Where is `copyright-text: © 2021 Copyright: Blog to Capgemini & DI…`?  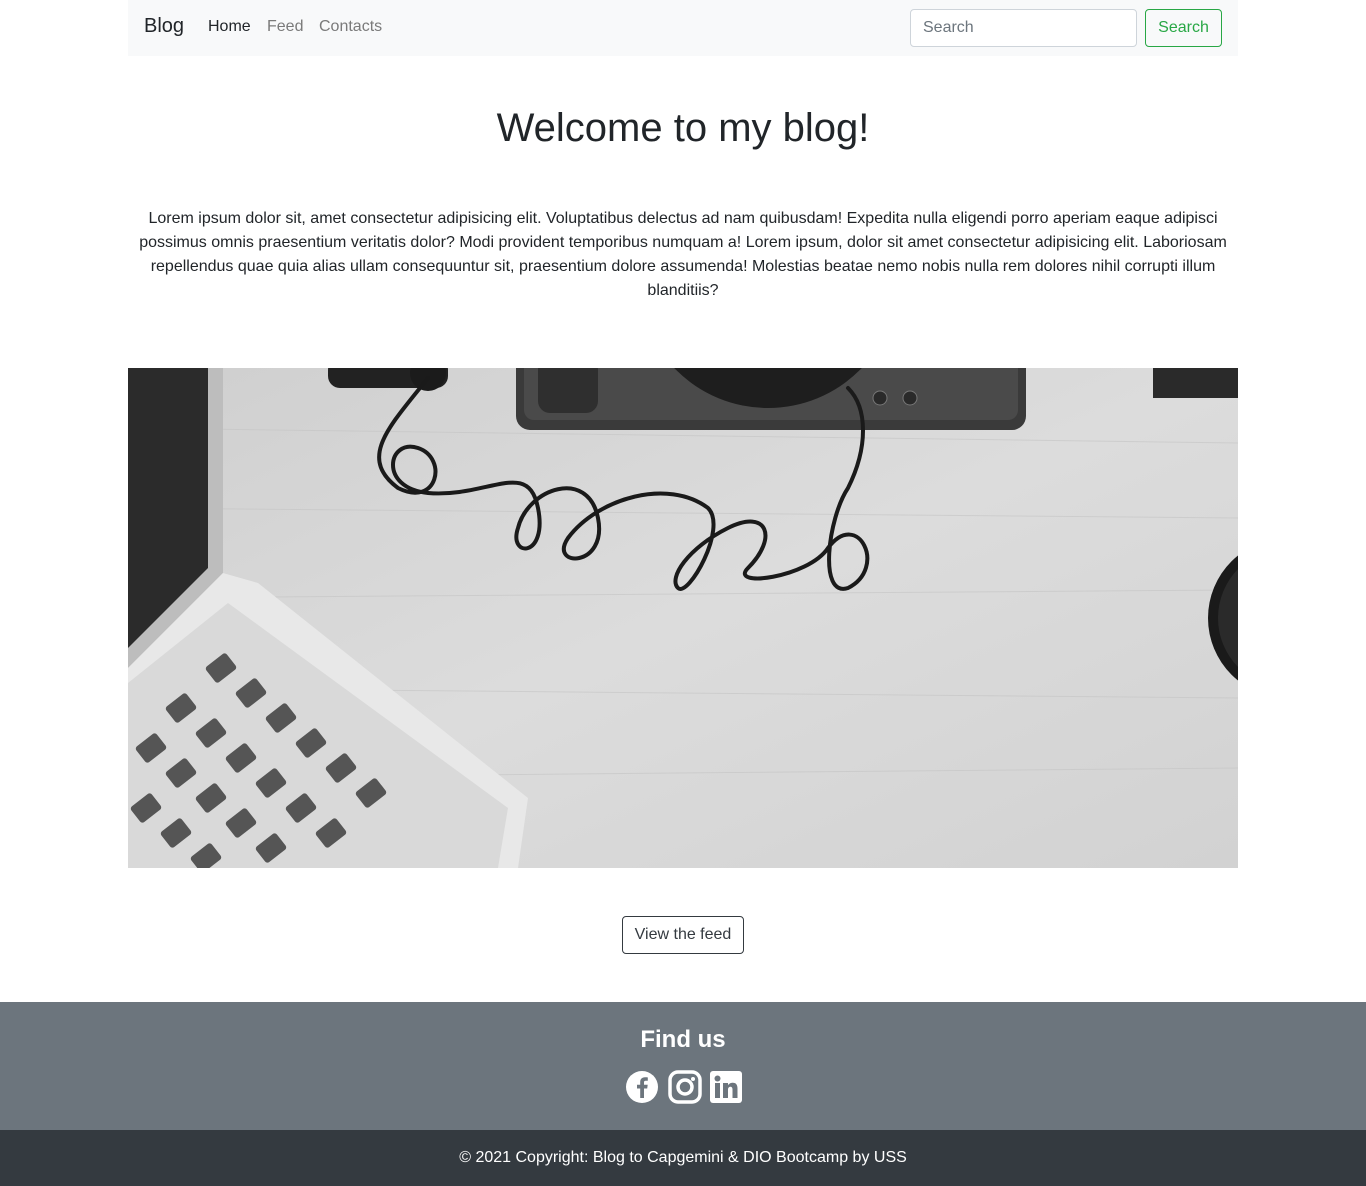
copyright-text: © 2021 Copyright: Blog to Capgemini & DI… is located at coordinates (683, 1157).